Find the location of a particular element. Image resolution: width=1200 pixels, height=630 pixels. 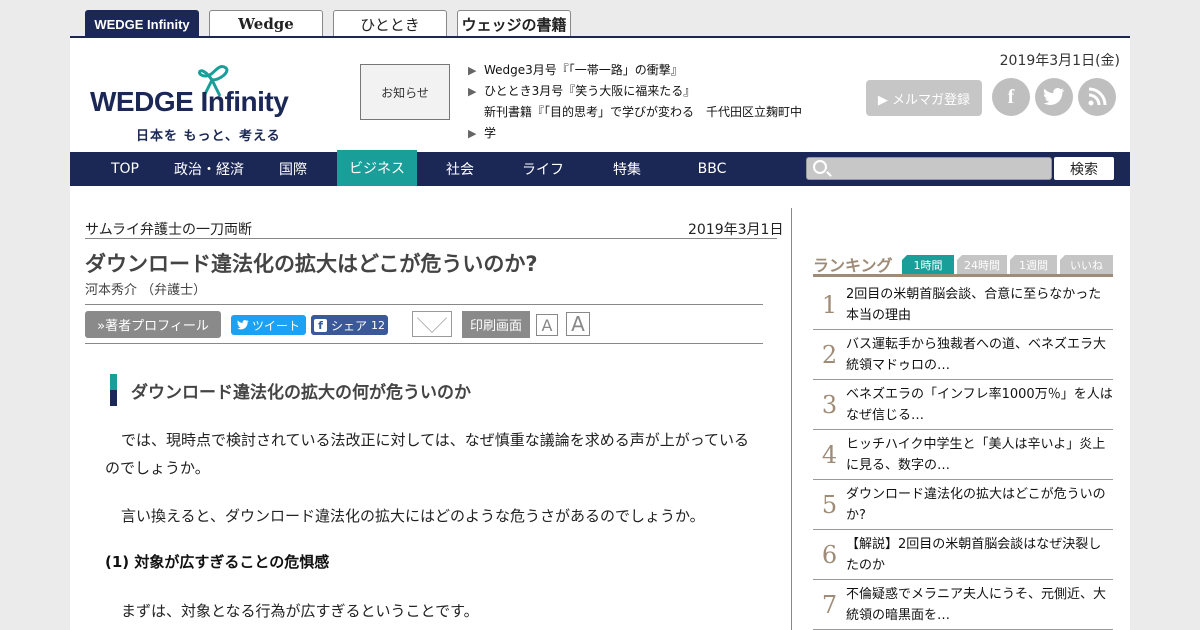

print-button: 印刷画面 is located at coordinates (496, 324).